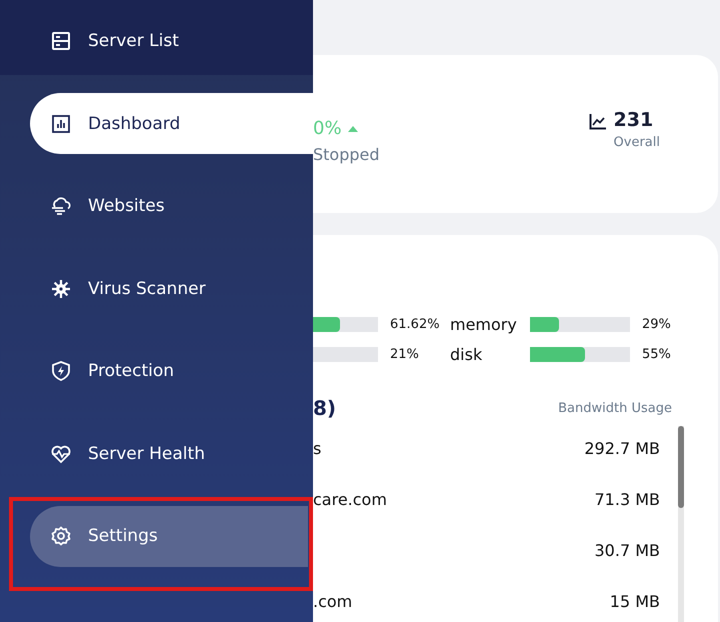  What do you see at coordinates (61, 124) in the screenshot?
I see `bar-chart-icon` at bounding box center [61, 124].